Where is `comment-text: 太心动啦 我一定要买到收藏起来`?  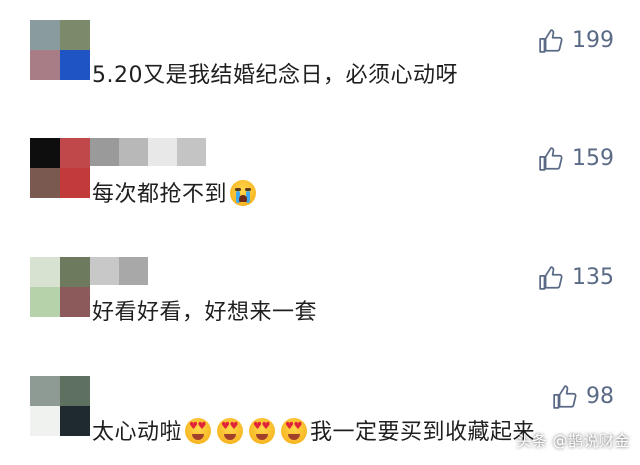
comment-text: 太心动啦 我一定要买到收藏起来 is located at coordinates (313, 432).